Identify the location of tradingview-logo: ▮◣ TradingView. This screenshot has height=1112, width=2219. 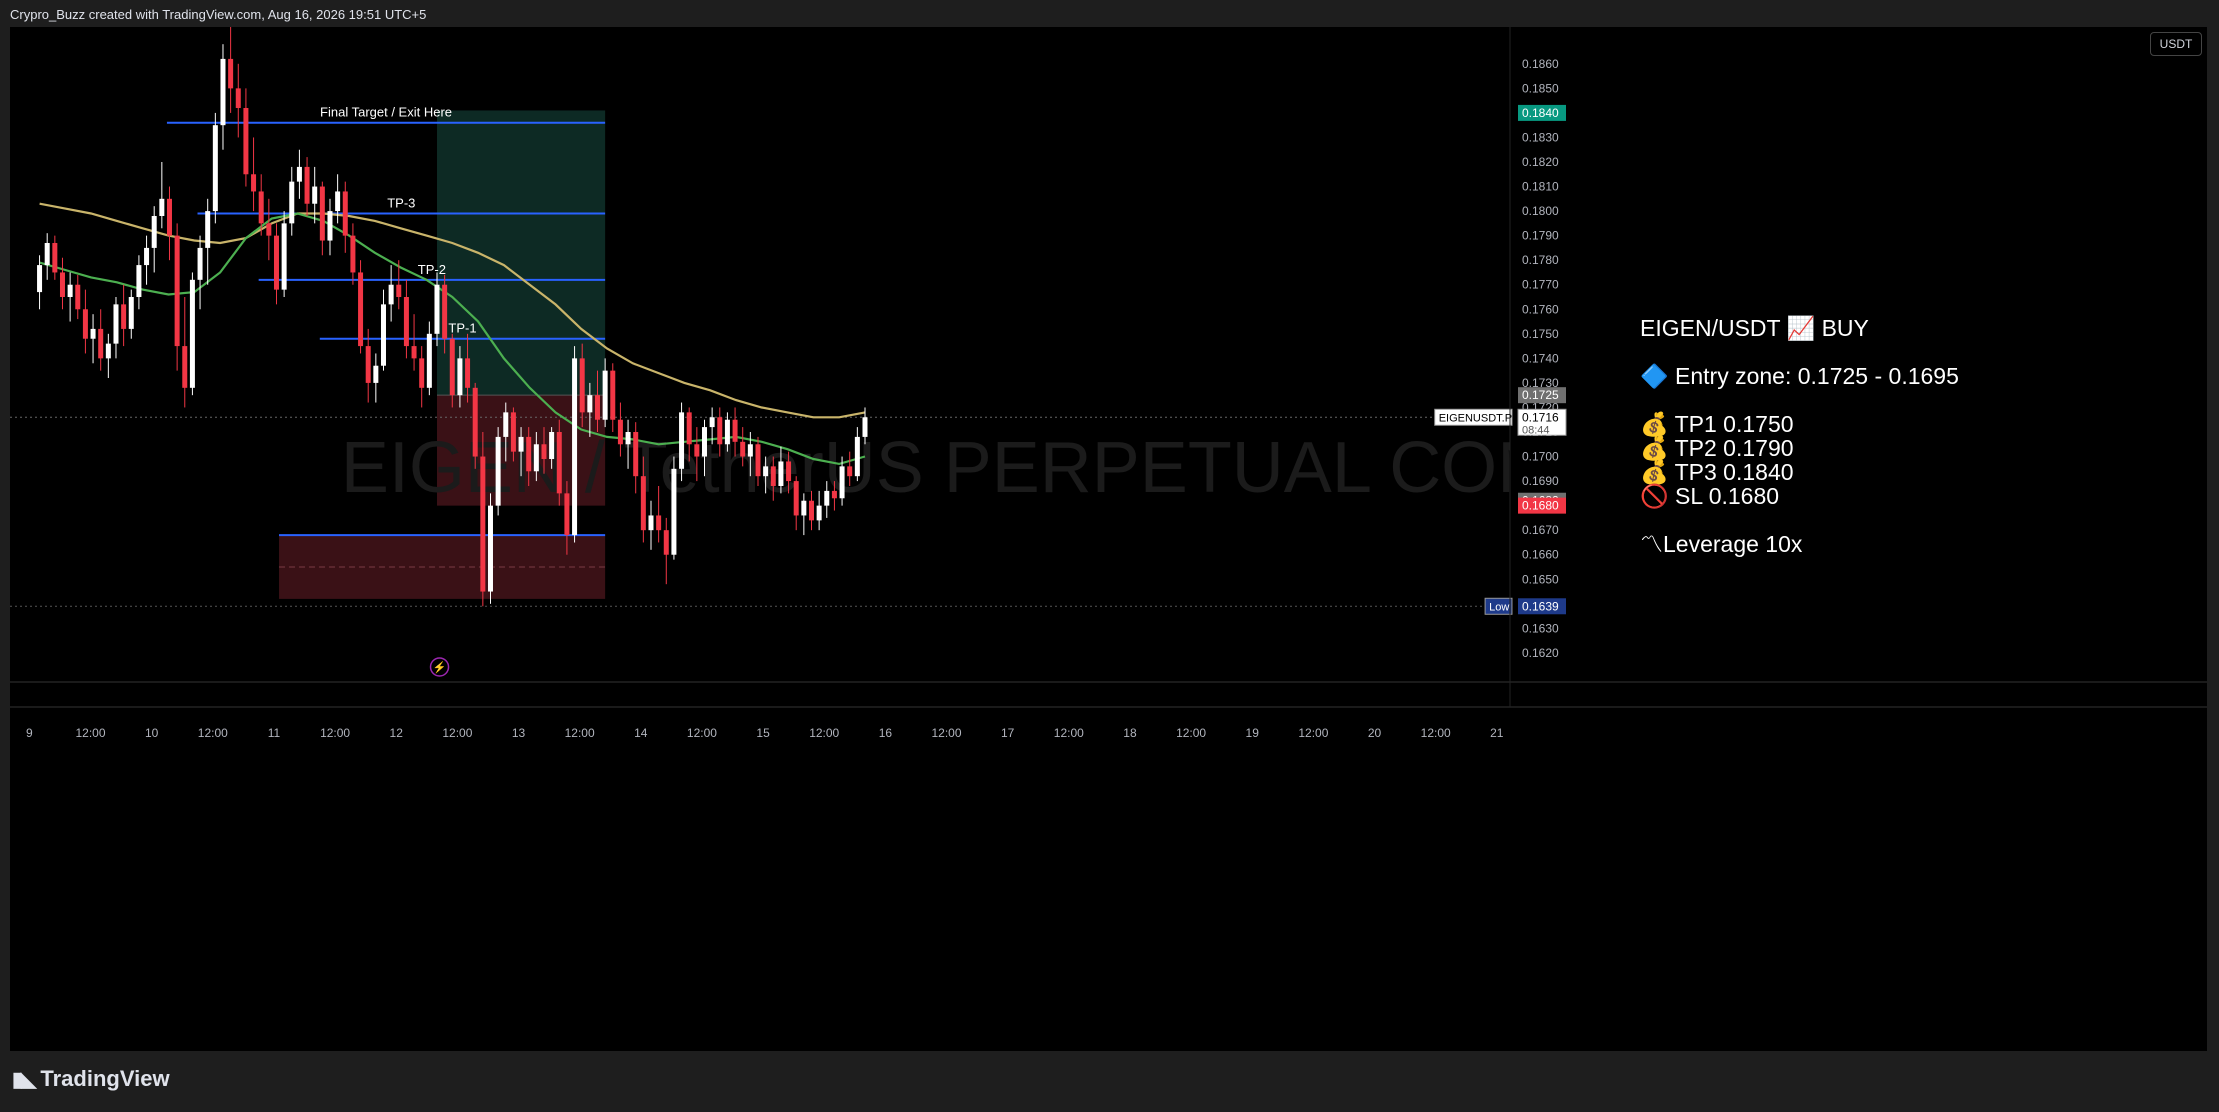
(91, 1079).